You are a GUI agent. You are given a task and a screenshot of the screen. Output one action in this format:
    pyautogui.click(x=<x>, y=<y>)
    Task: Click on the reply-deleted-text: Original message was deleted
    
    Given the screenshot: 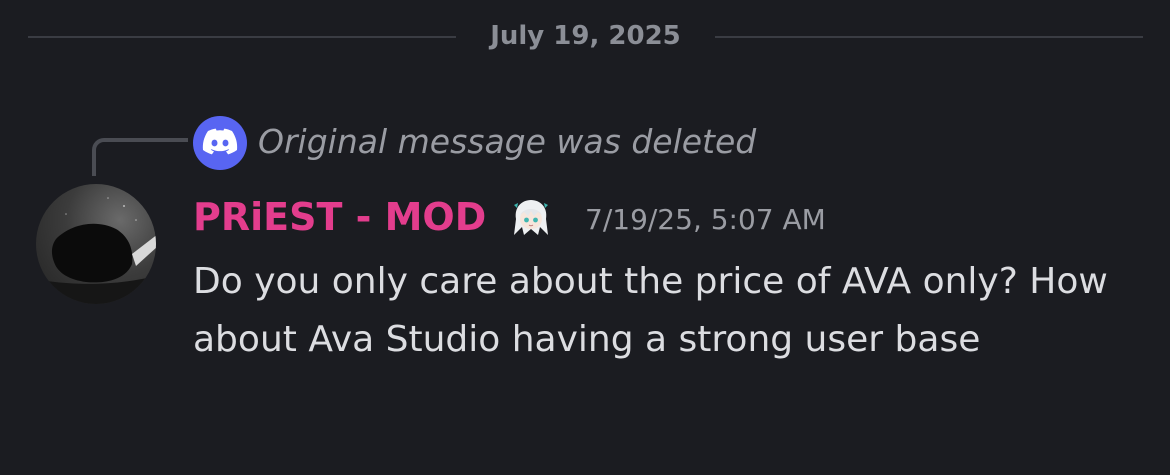 What is the action you would take?
    pyautogui.click(x=507, y=142)
    